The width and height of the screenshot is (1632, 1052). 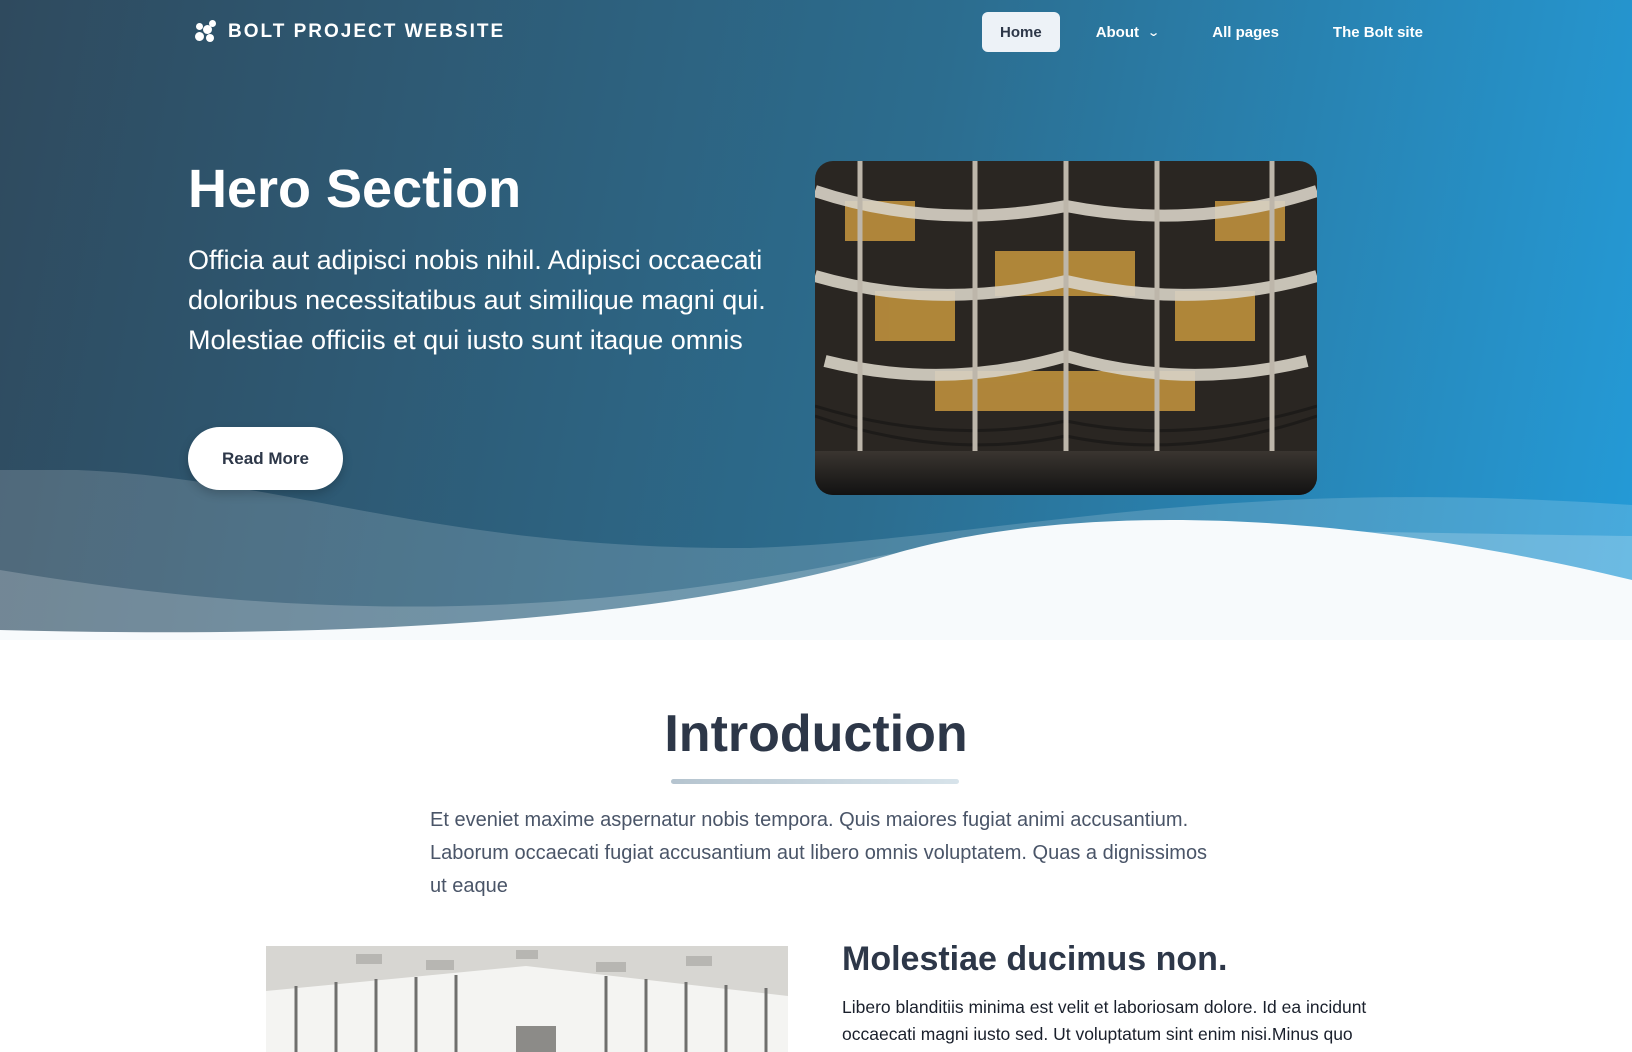 I want to click on main-nav: Home About ⌄ All pages The Bolt site, so click(x=1220, y=32).